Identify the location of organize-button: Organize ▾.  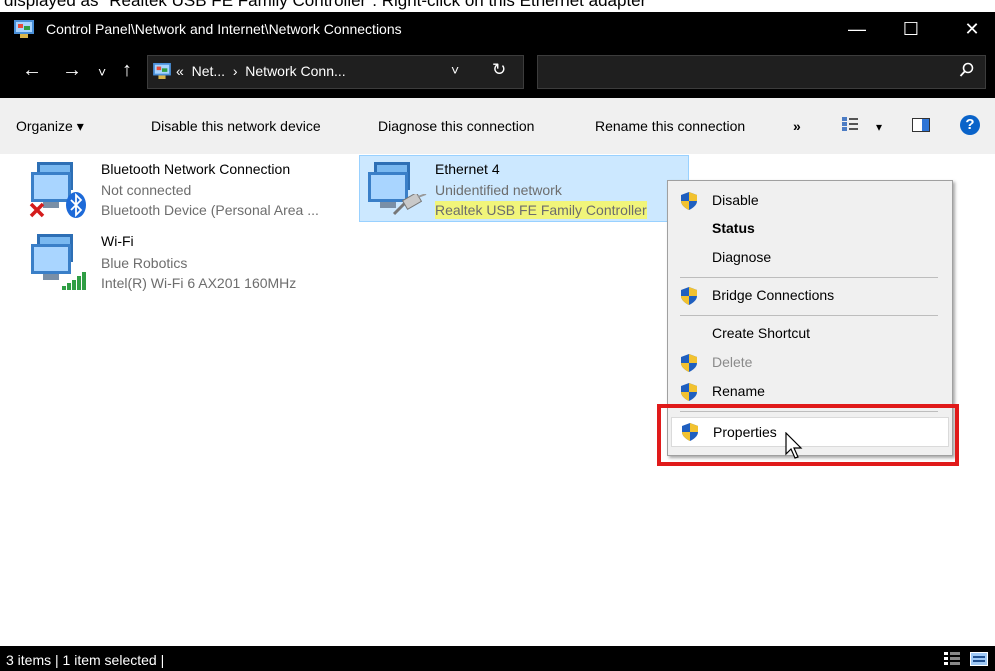
(50, 126).